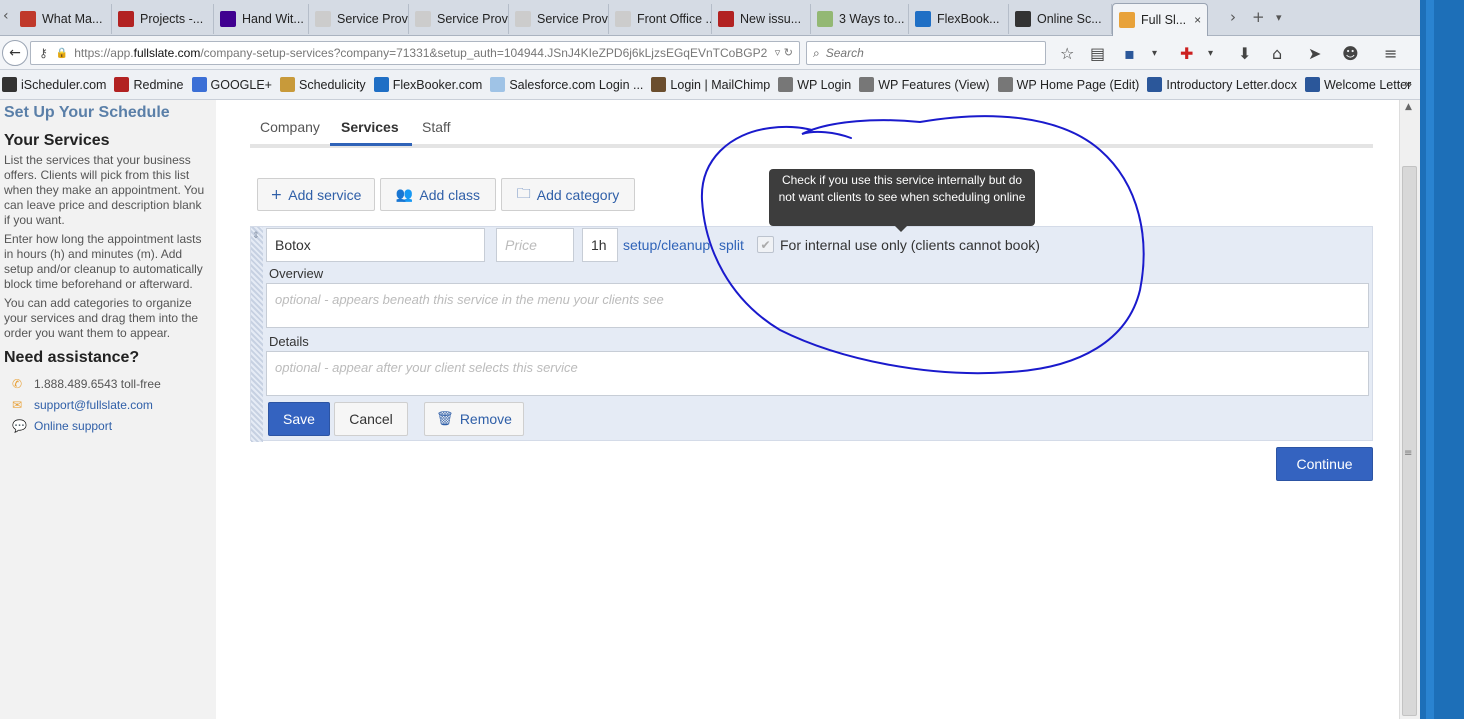 The image size is (1464, 719). I want to click on bookmark-star-icon: ☆, so click(1067, 53).